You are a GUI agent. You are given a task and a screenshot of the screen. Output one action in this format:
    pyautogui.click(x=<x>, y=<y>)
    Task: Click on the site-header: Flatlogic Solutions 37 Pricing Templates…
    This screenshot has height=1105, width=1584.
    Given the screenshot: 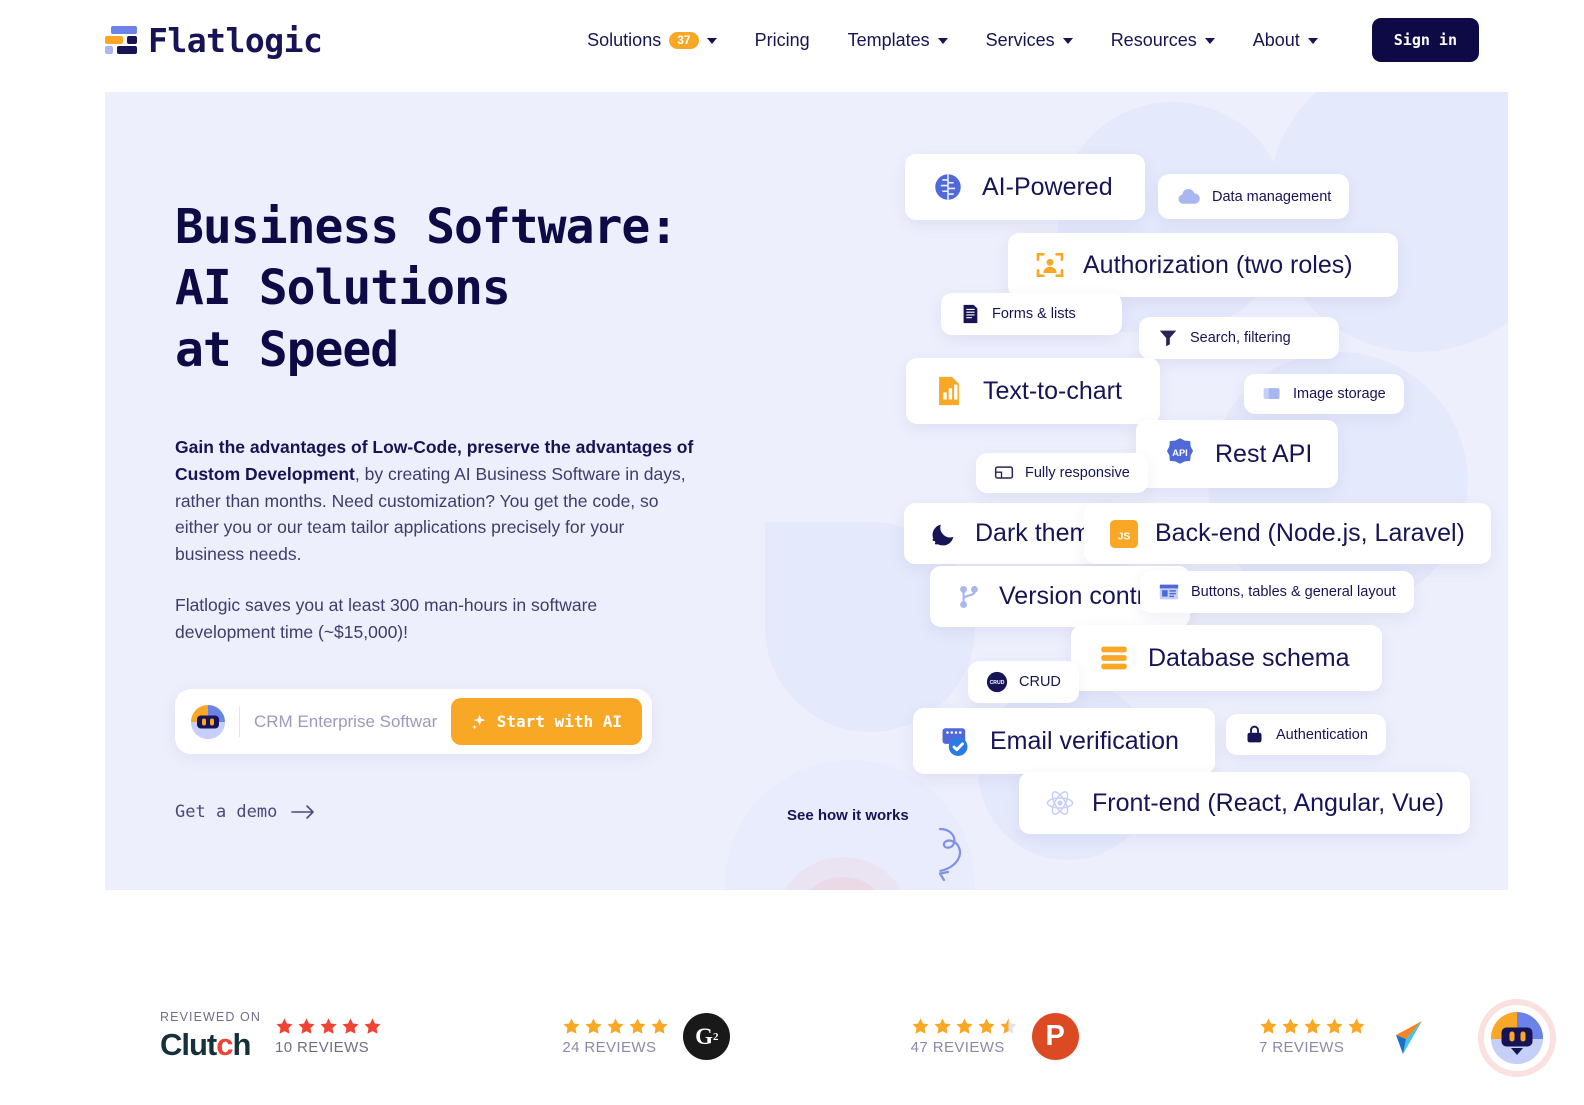 What is the action you would take?
    pyautogui.click(x=792, y=40)
    